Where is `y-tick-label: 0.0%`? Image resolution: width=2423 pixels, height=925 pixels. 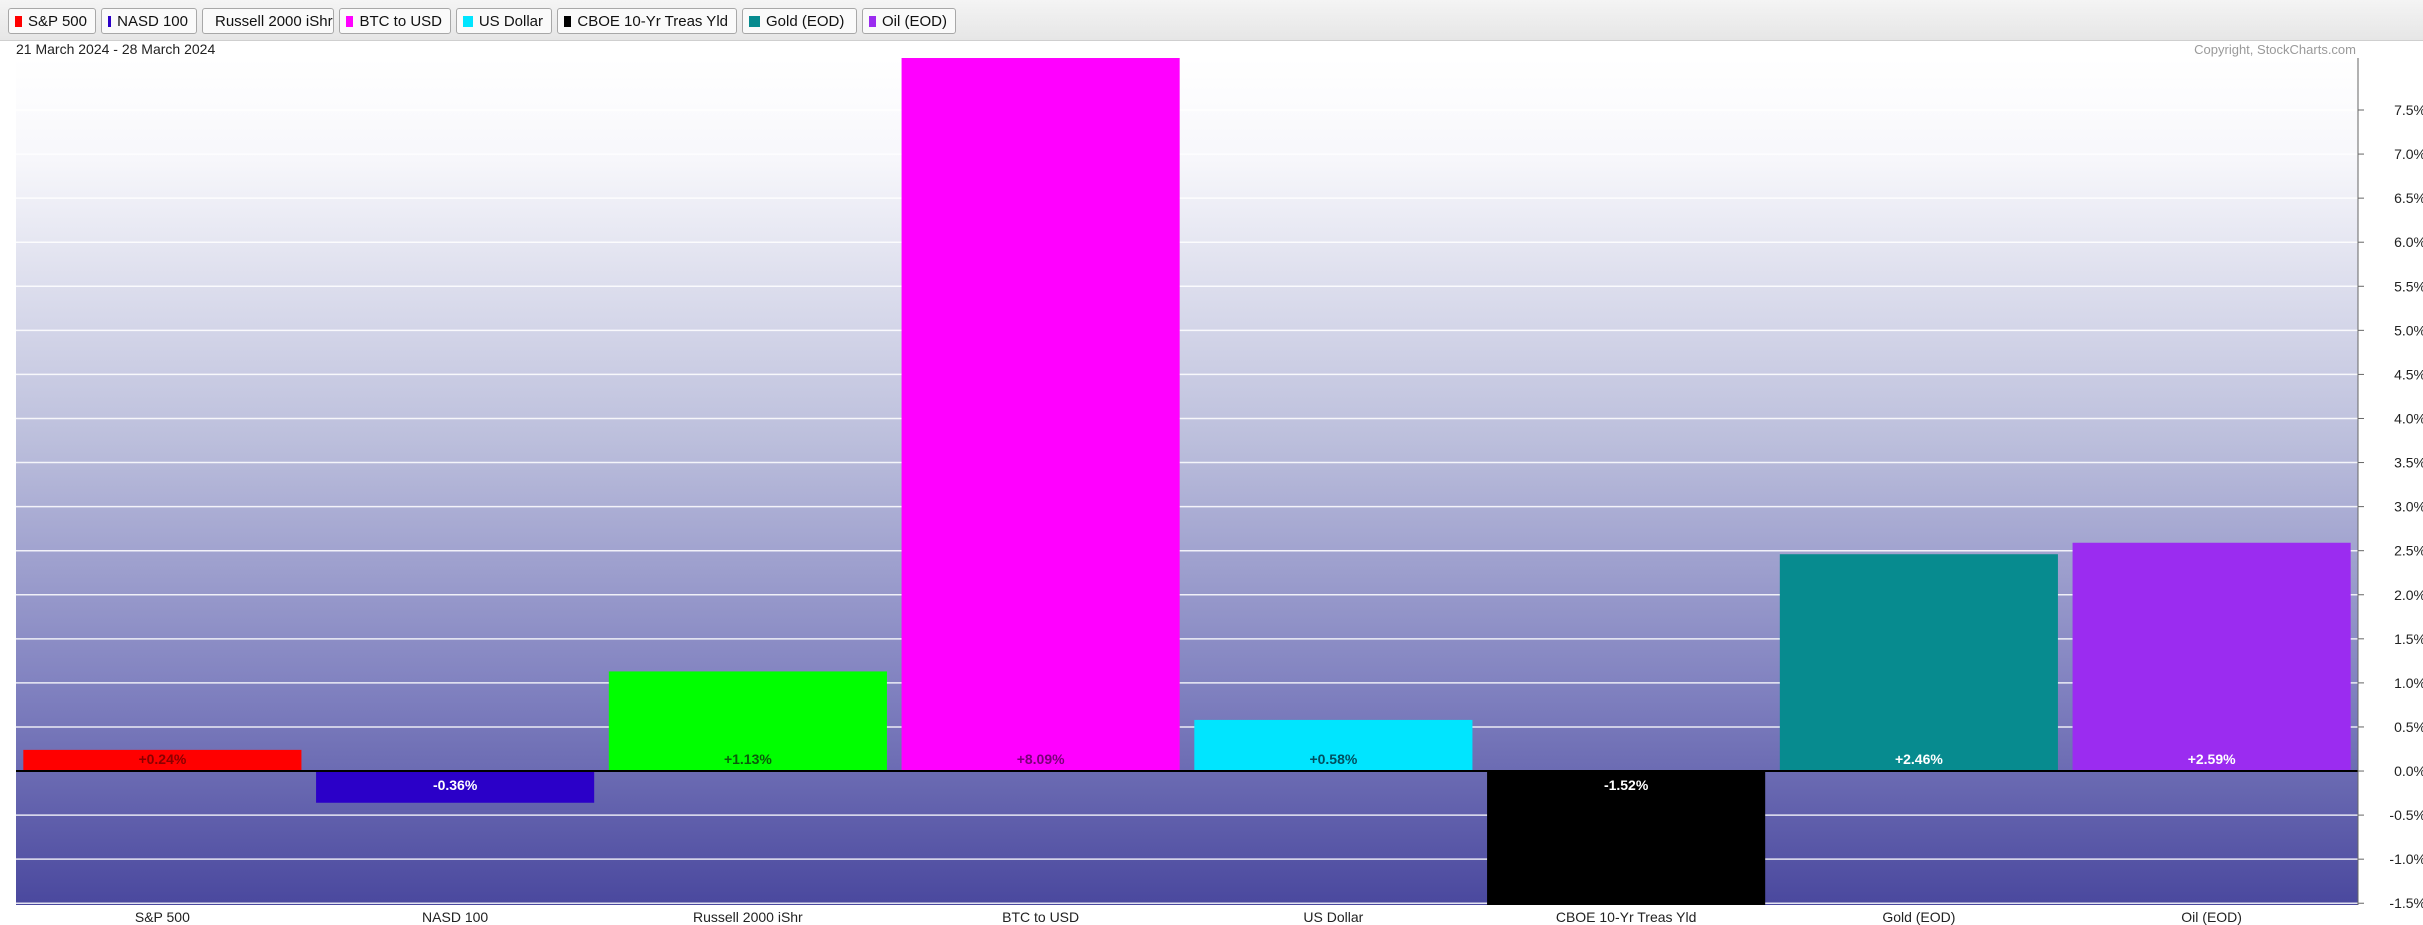 y-tick-label: 0.0% is located at coordinates (2408, 771).